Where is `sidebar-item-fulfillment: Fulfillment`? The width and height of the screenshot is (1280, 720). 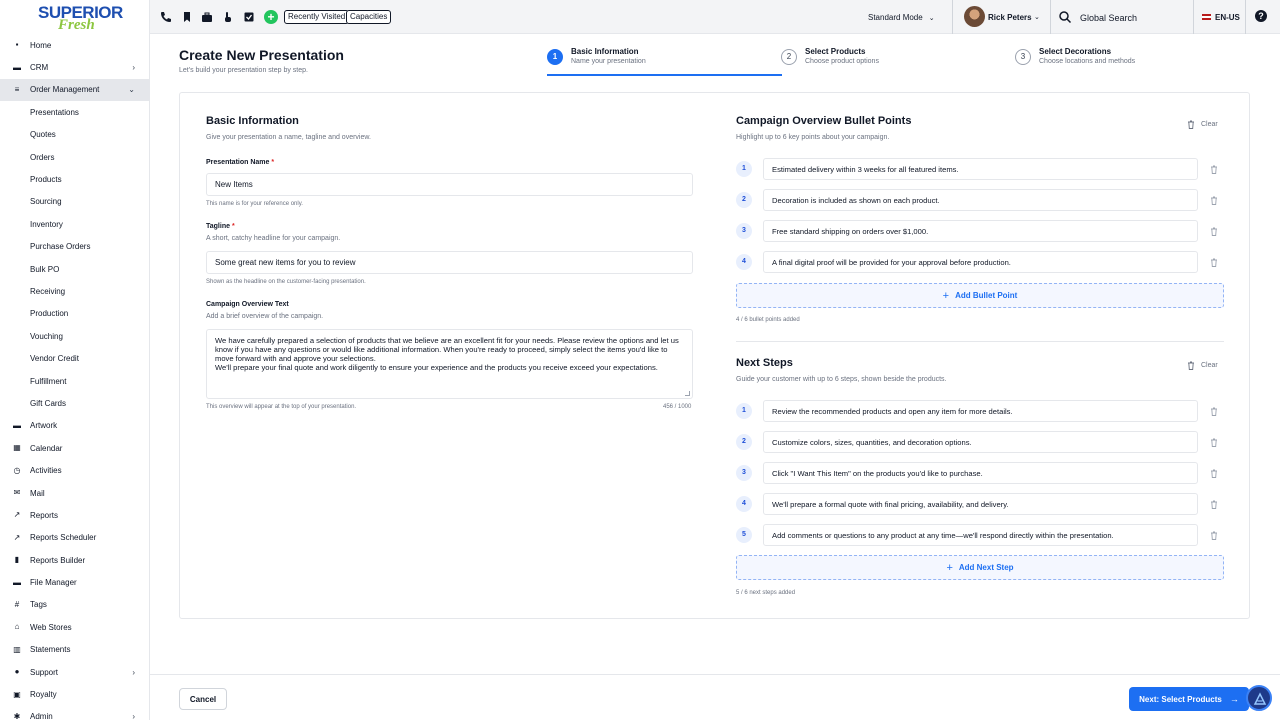
sidebar-item-fulfillment: Fulfillment is located at coordinates (74, 381).